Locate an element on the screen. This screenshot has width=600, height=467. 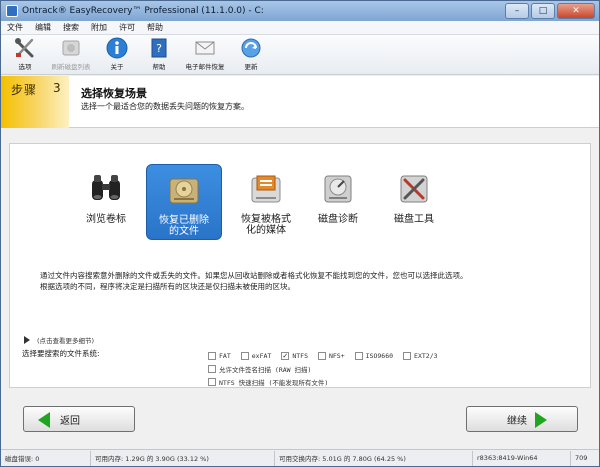
step-title: 选择恢复场景 is located at coordinates (114, 93).